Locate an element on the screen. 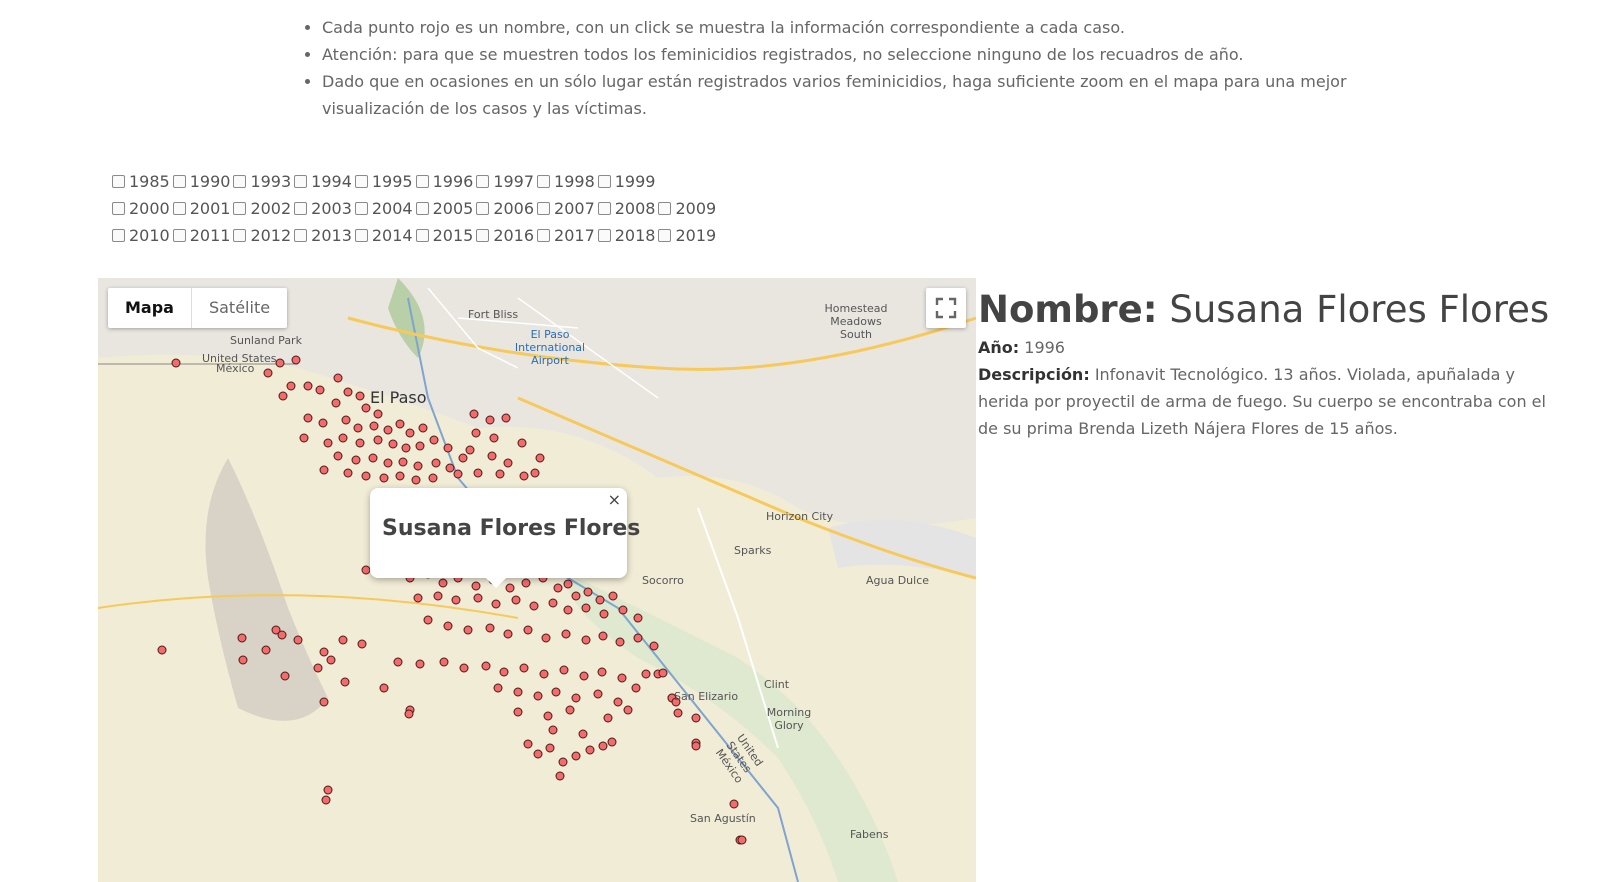 The width and height of the screenshot is (1599, 882). year-checkbox-2011: 2011 is located at coordinates (201, 235).